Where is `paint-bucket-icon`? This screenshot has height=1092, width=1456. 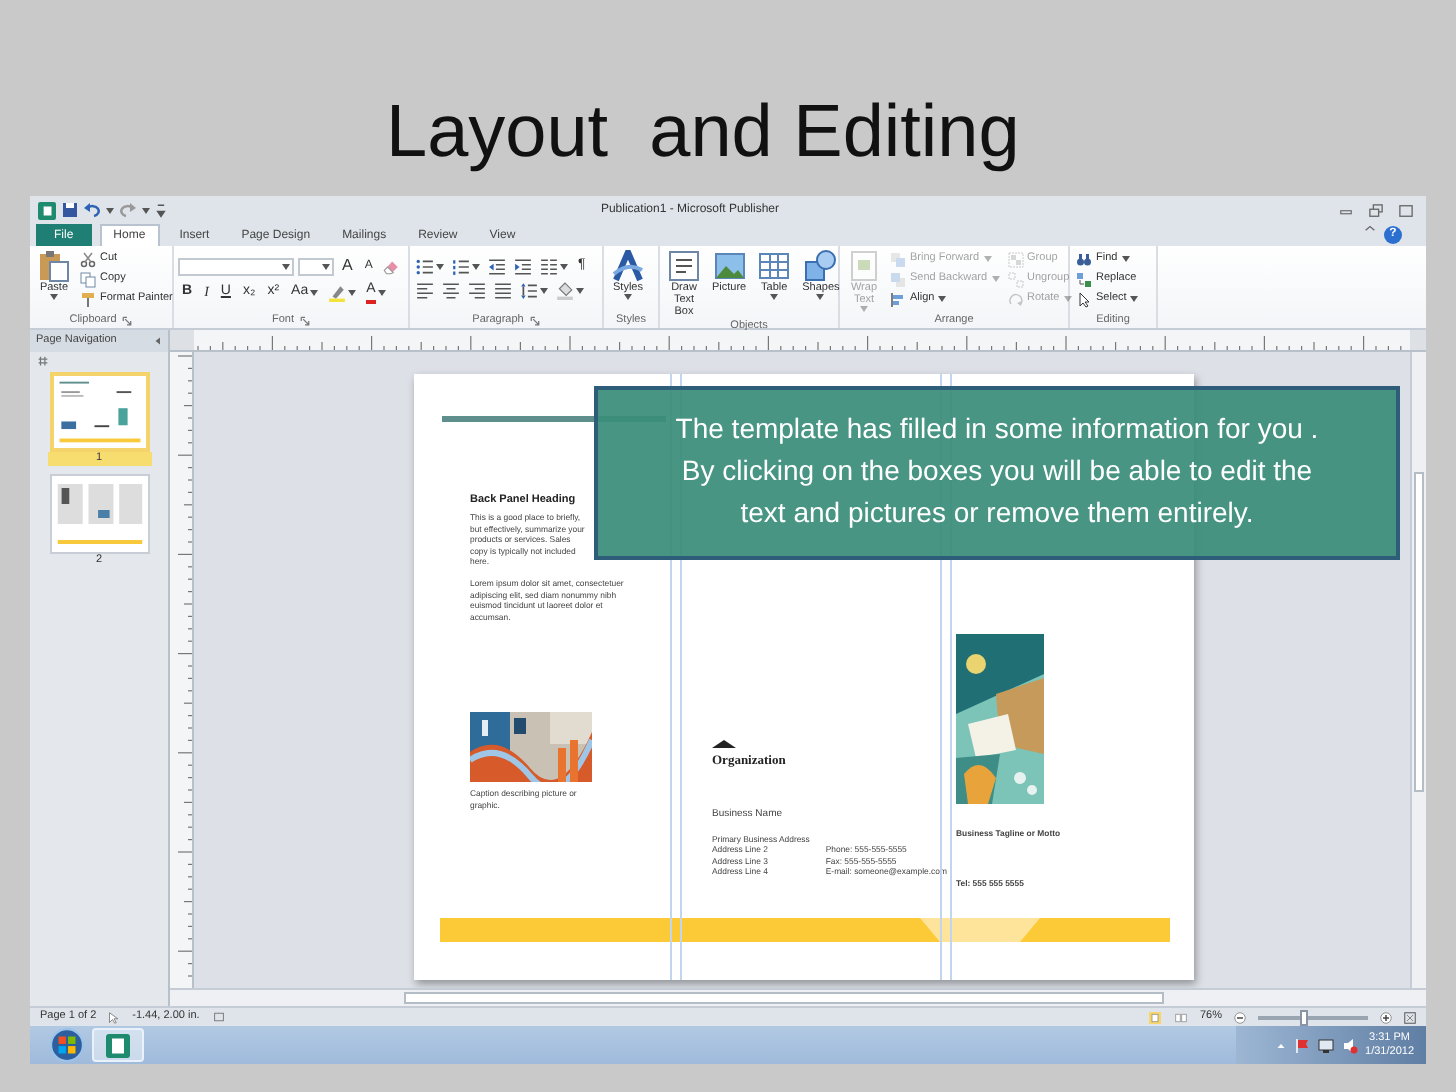
paint-bucket-icon is located at coordinates (565, 290).